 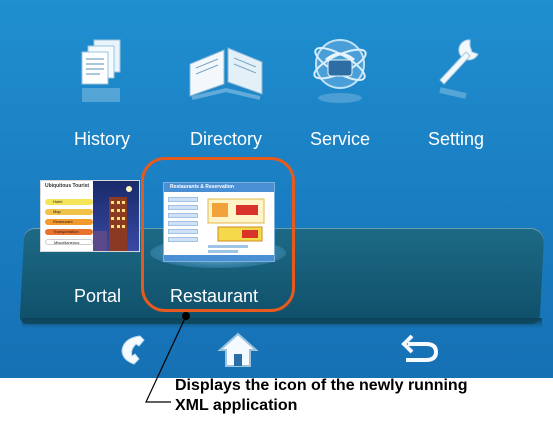 I want to click on callout-leader-line, so click(x=167, y=357).